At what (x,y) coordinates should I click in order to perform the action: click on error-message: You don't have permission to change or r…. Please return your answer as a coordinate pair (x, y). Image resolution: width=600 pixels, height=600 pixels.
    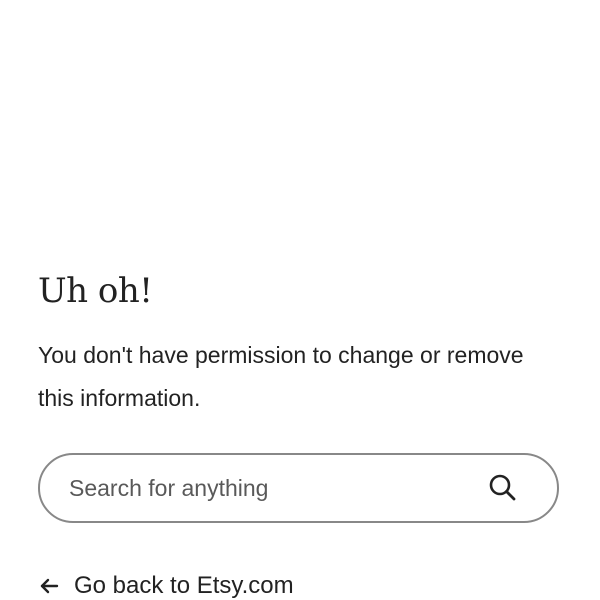
    Looking at the image, I should click on (281, 376).